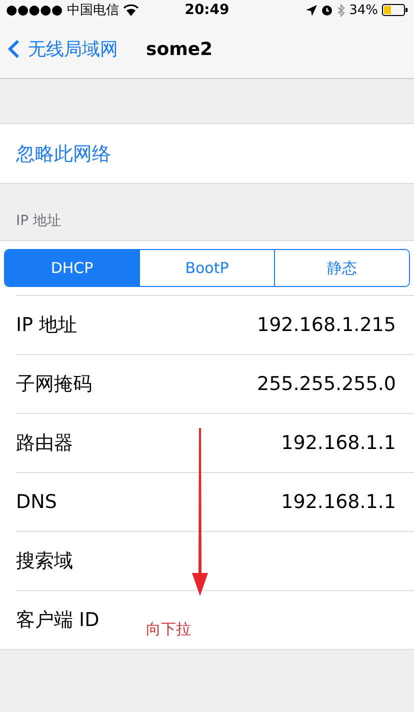 The width and height of the screenshot is (414, 712). What do you see at coordinates (36, 502) in the screenshot?
I see `row-label: DNS` at bounding box center [36, 502].